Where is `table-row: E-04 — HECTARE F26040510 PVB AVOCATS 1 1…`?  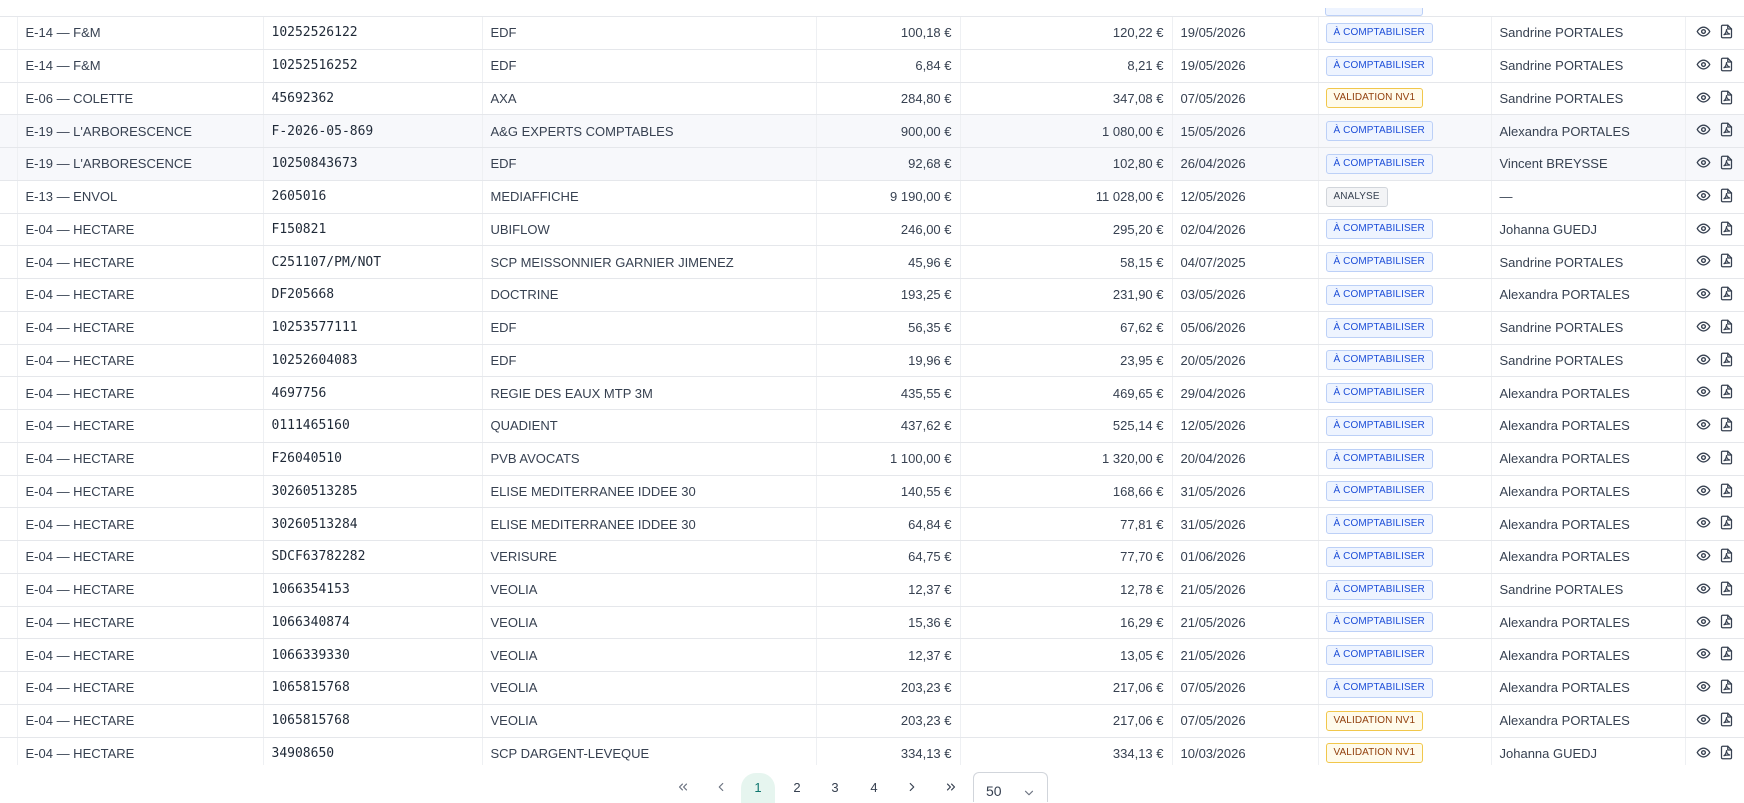 table-row: E-04 — HECTARE F26040510 PVB AVOCATS 1 1… is located at coordinates (872, 459).